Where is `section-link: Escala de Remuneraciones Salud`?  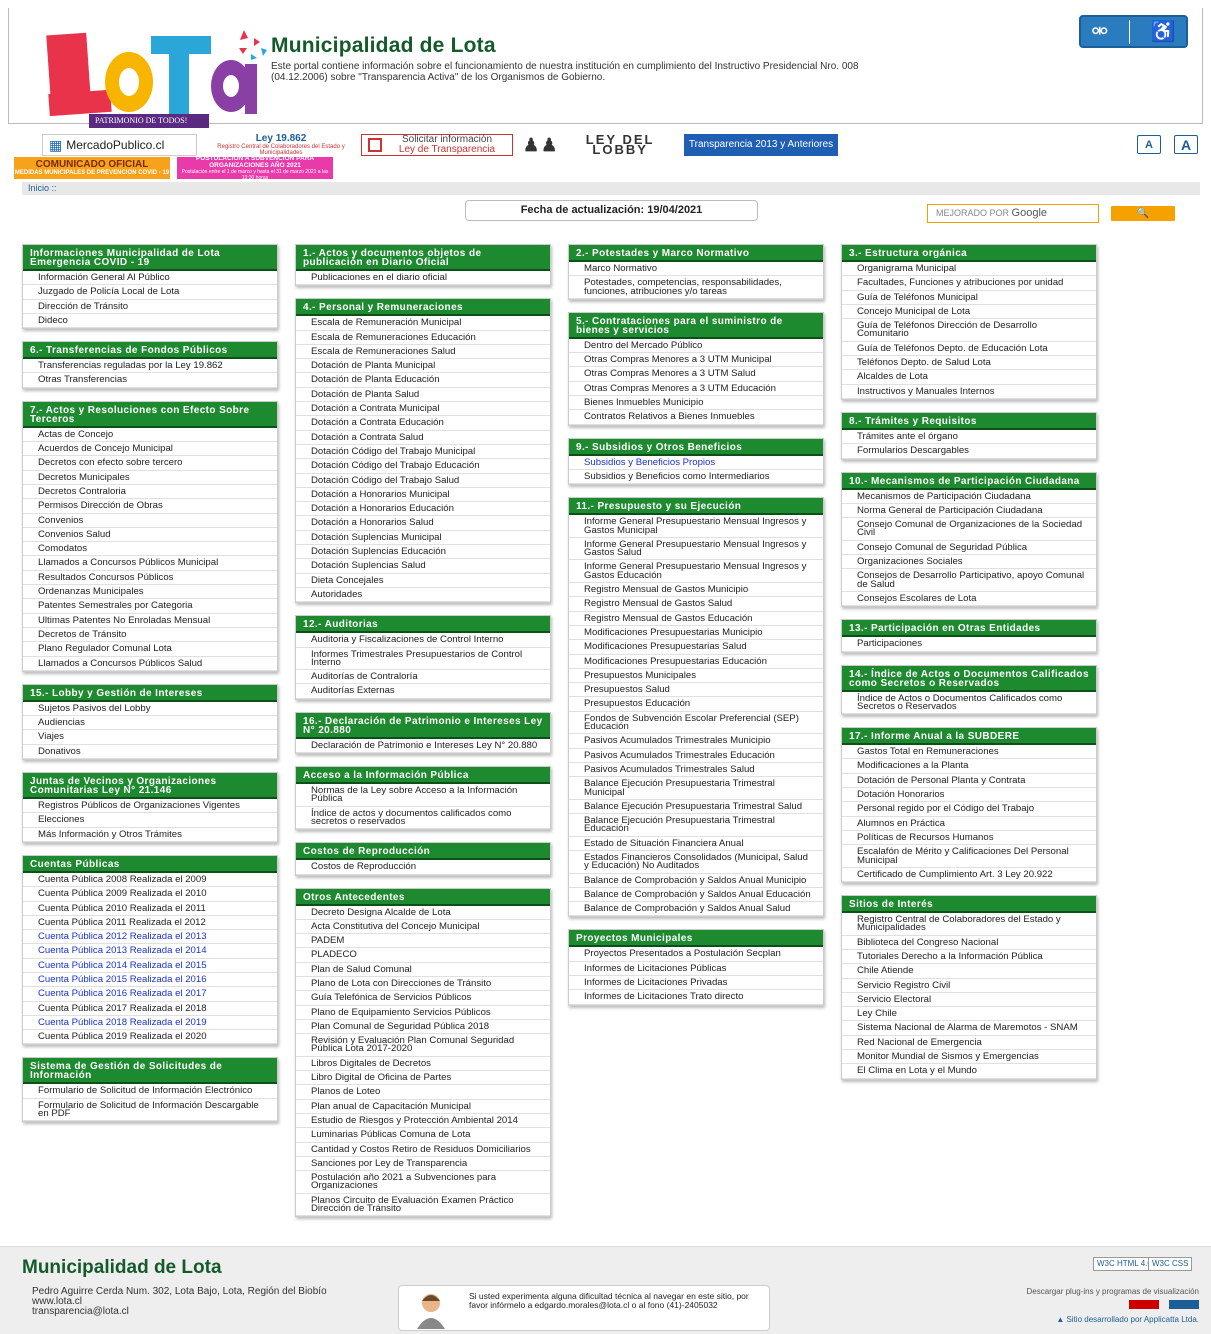 section-link: Escala de Remuneraciones Salud is located at coordinates (423, 352).